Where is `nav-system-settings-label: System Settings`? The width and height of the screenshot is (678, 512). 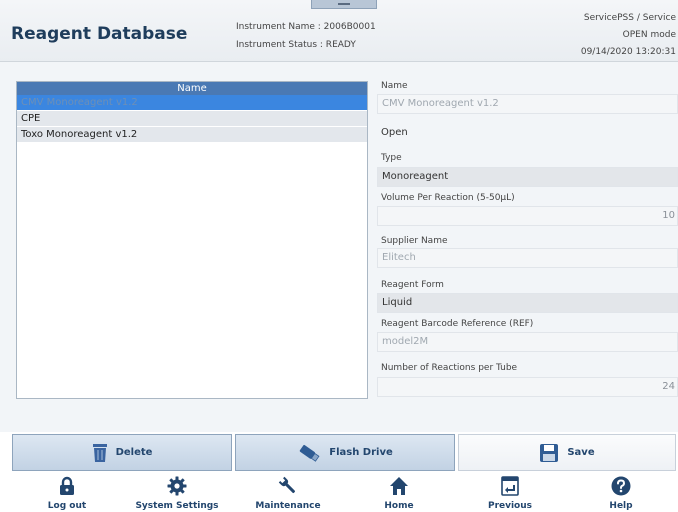 nav-system-settings-label: System Settings is located at coordinates (177, 506).